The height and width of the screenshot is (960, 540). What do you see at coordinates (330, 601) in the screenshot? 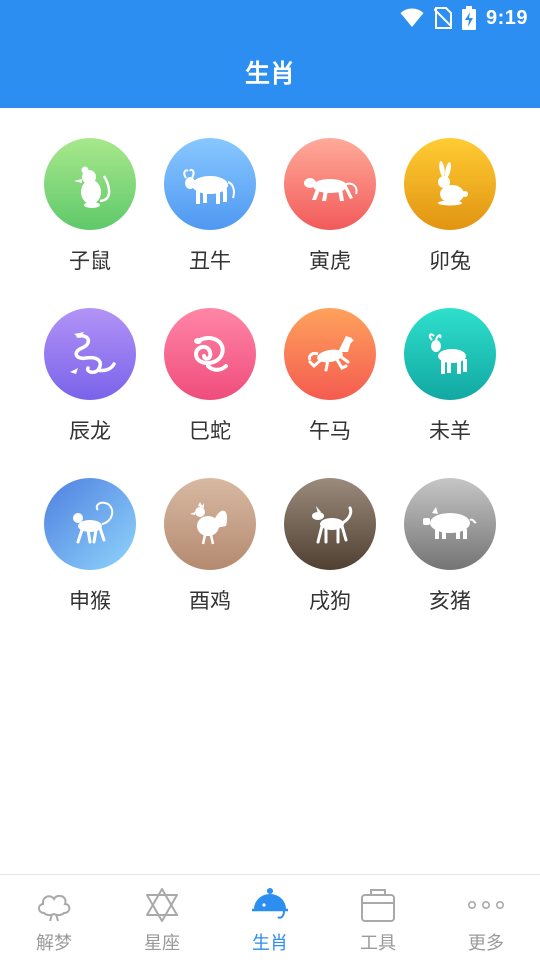
I see `zodiac-label: 戌狗` at bounding box center [330, 601].